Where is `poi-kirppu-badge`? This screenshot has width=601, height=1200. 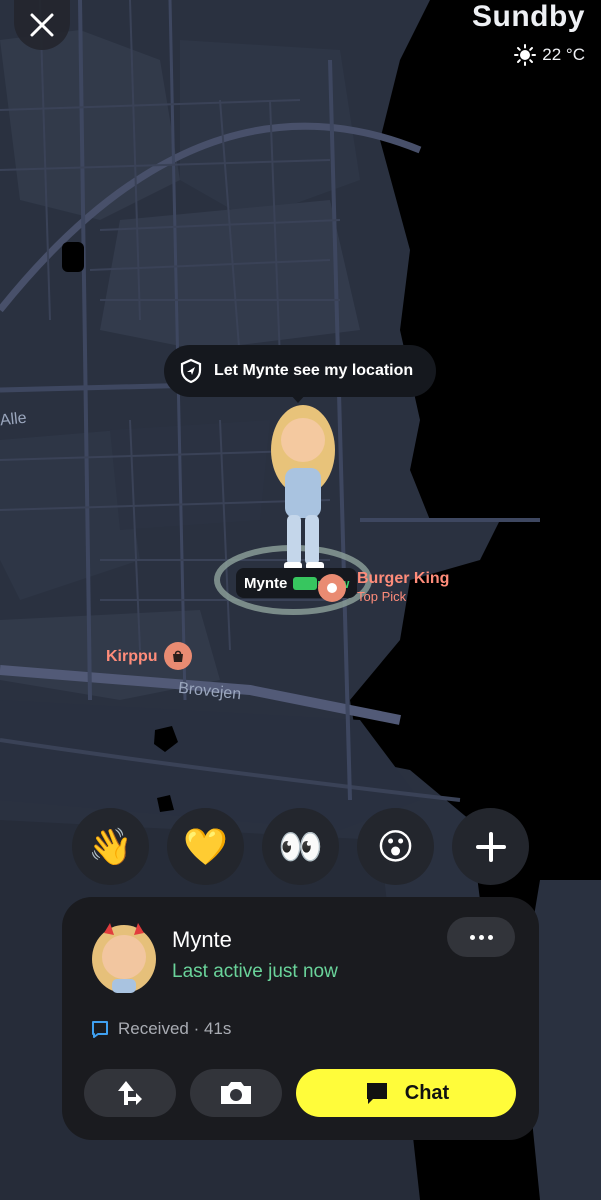 poi-kirppu-badge is located at coordinates (178, 656).